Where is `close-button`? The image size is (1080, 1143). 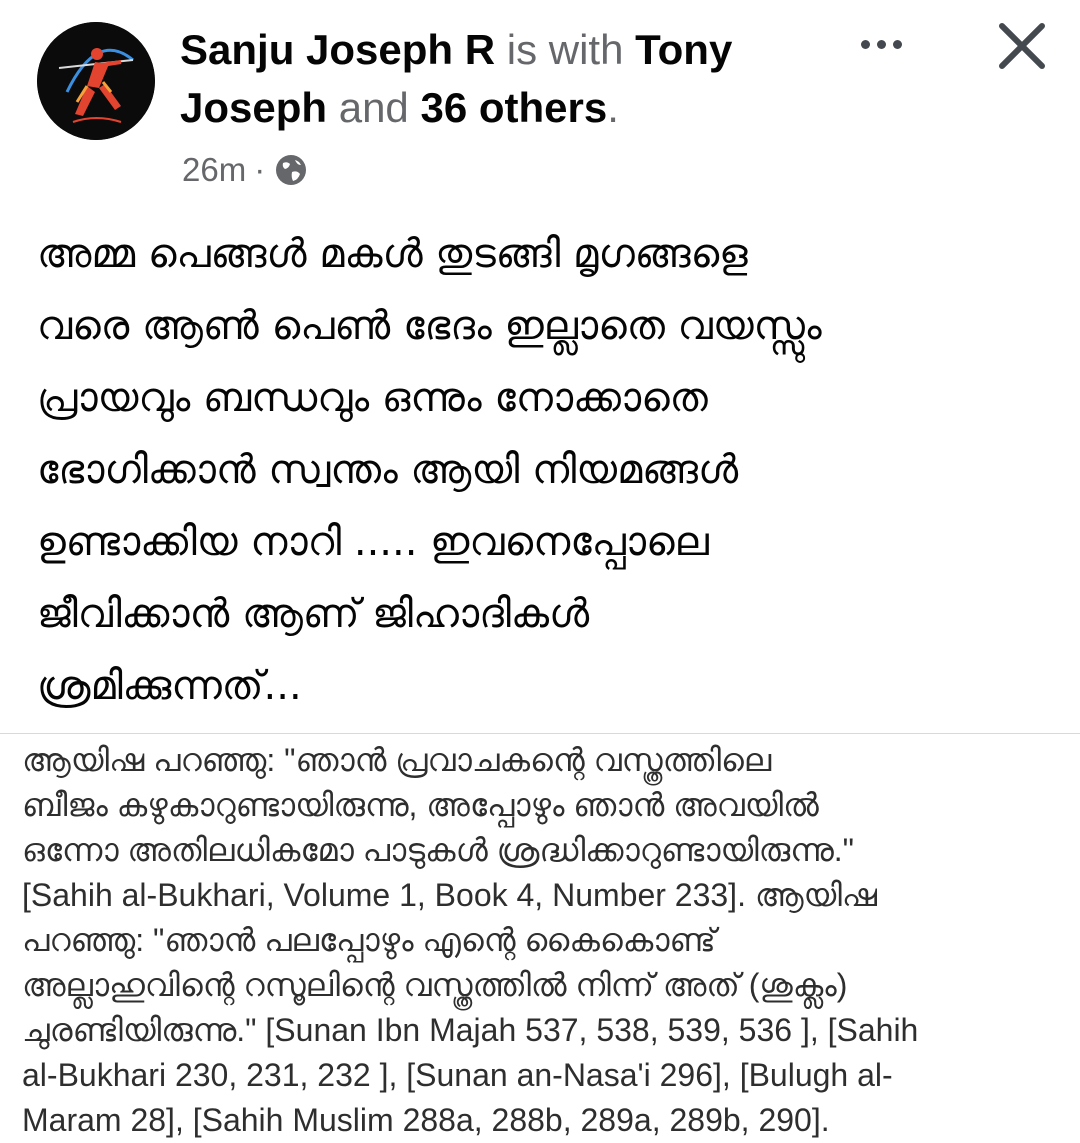 close-button is located at coordinates (1022, 46).